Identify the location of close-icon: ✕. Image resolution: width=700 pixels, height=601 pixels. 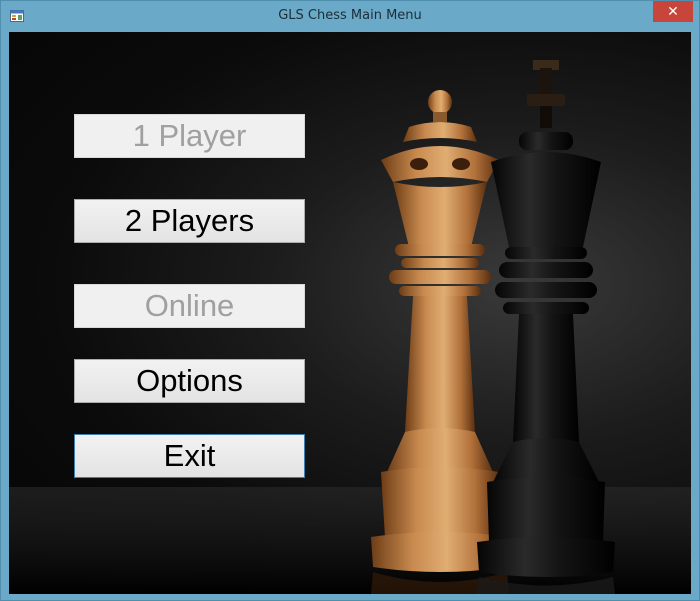
(673, 11).